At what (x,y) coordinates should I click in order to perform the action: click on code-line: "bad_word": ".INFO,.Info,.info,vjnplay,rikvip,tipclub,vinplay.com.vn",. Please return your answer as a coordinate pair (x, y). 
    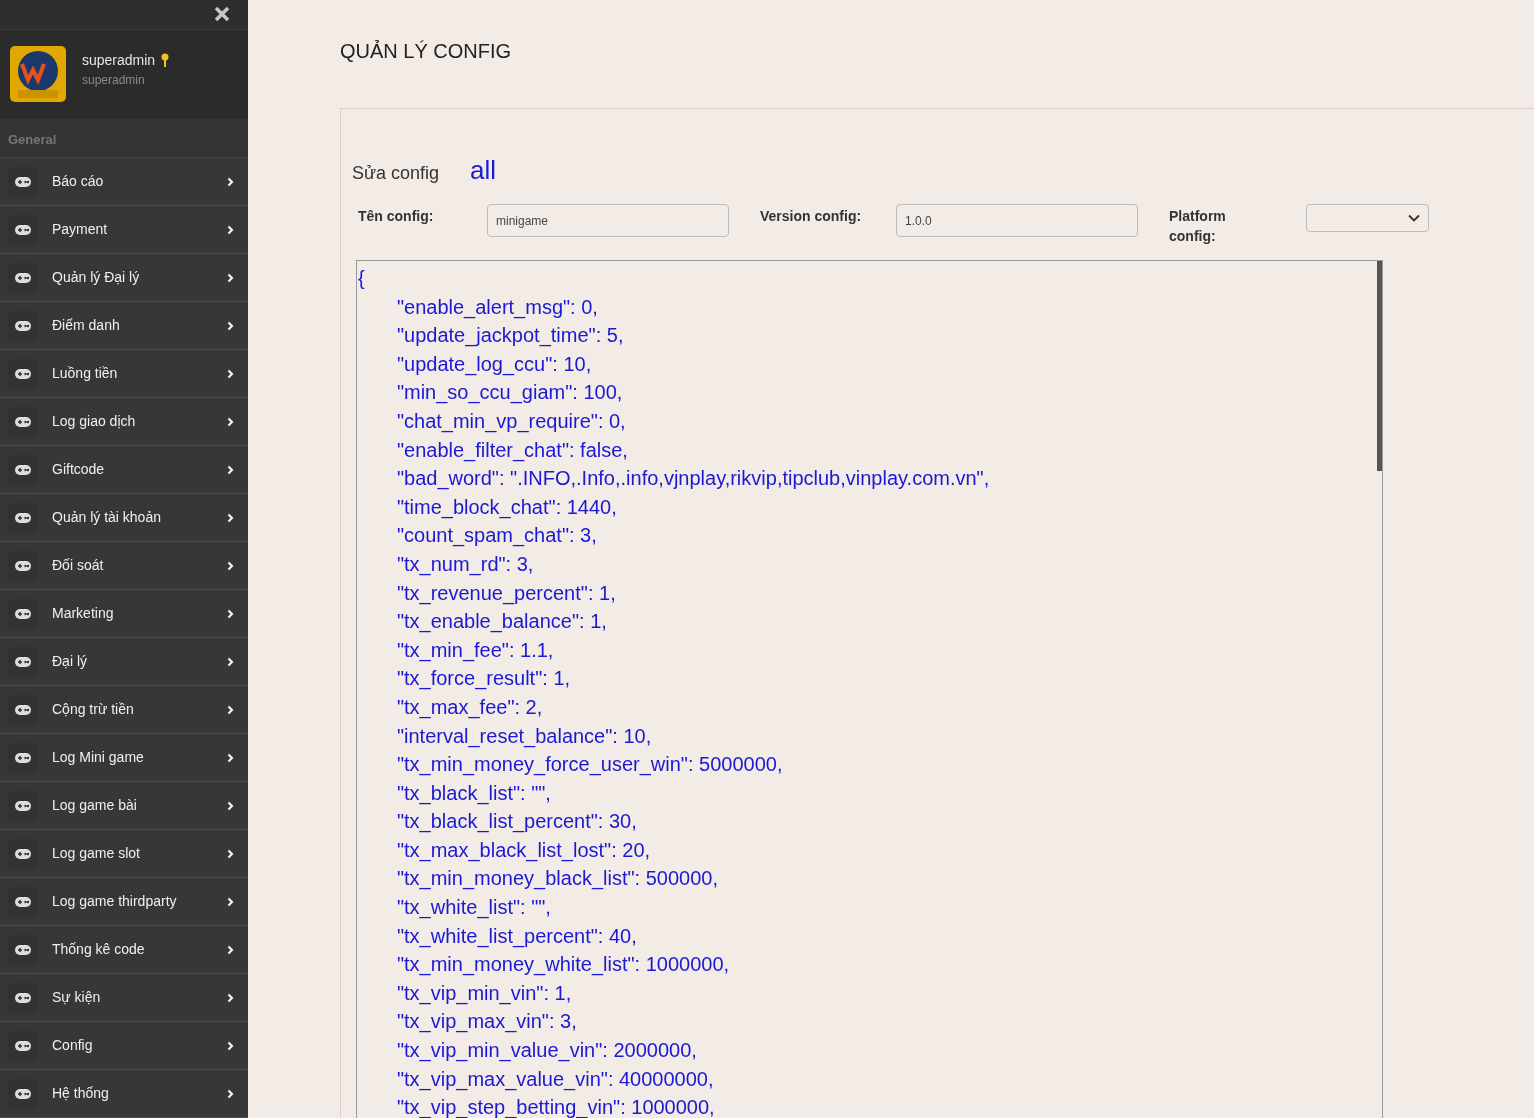
    Looking at the image, I should click on (692, 479).